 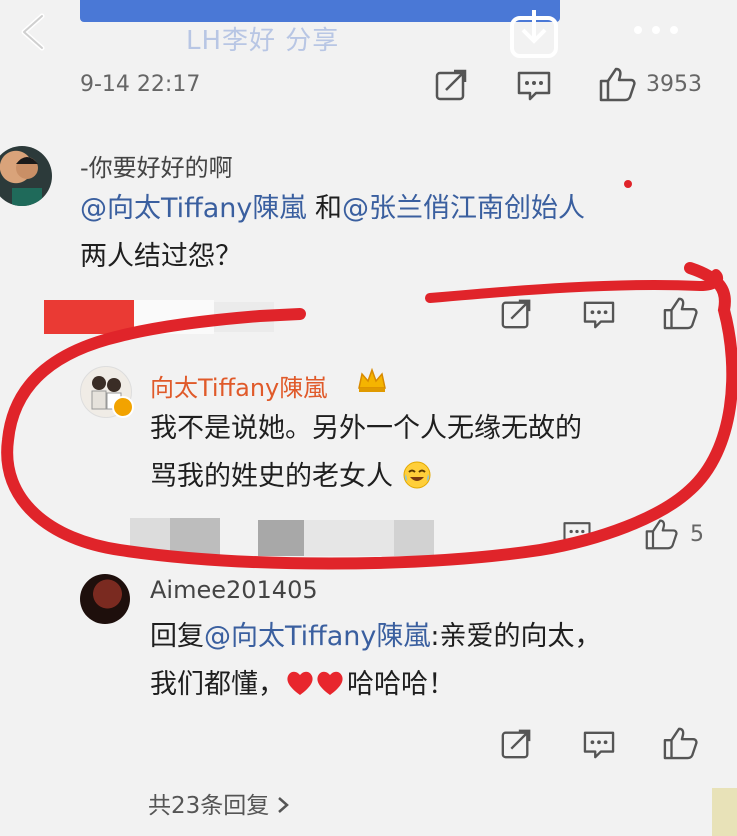 What do you see at coordinates (534, 34) in the screenshot?
I see `download-icon` at bounding box center [534, 34].